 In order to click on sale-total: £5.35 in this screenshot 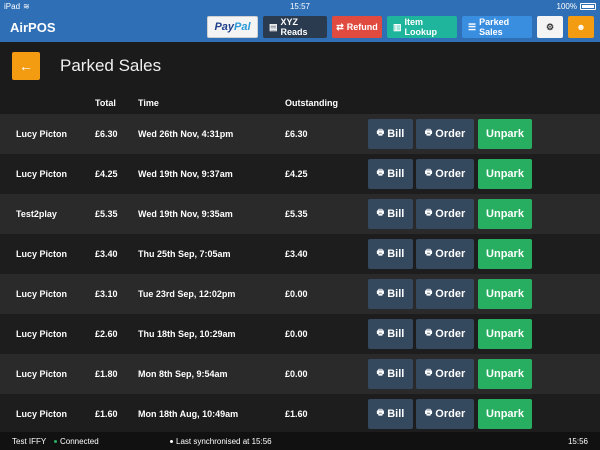, I will do `click(106, 214)`.